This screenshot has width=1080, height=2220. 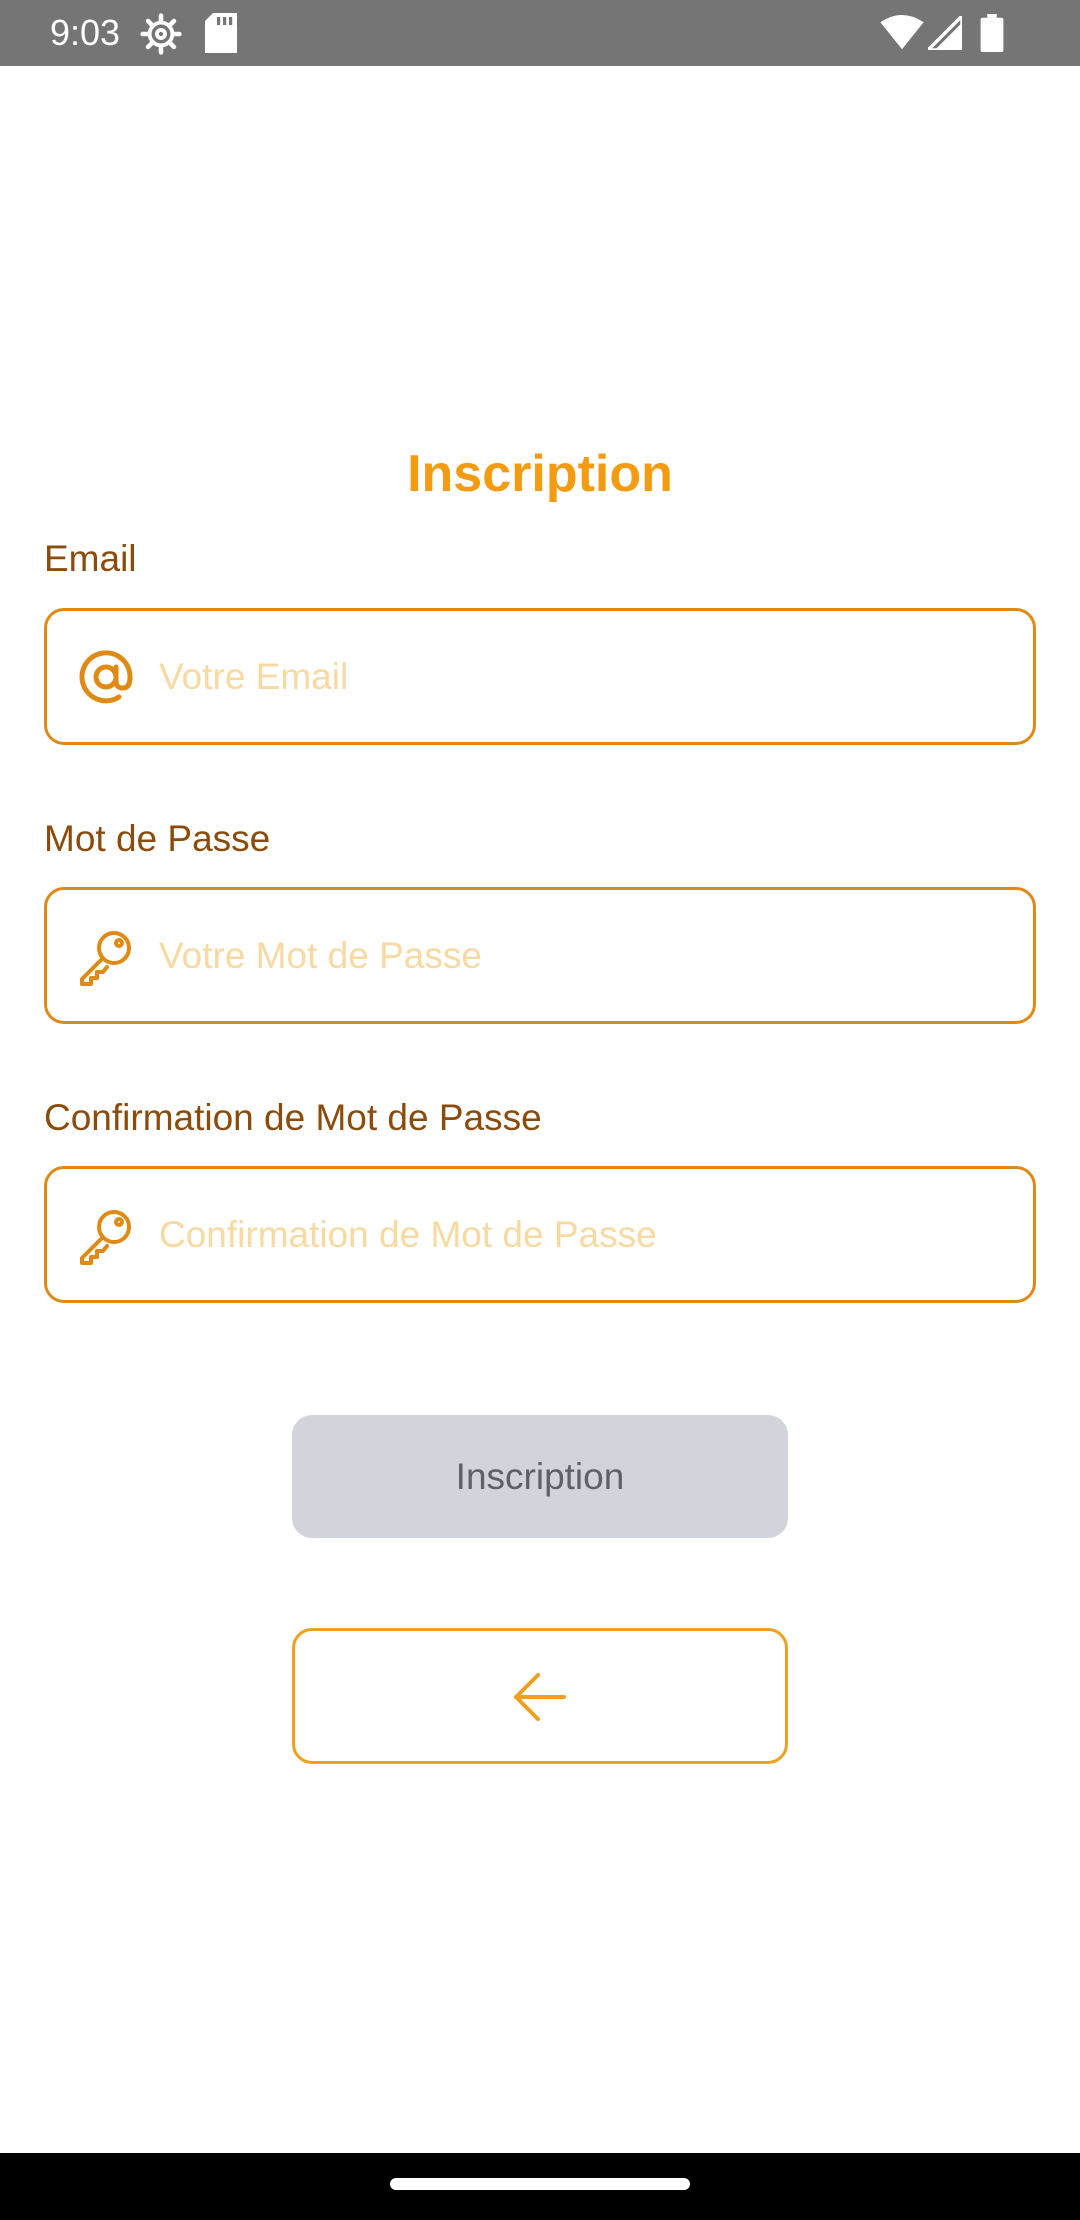 What do you see at coordinates (85, 32) in the screenshot?
I see `status-time: 9:03` at bounding box center [85, 32].